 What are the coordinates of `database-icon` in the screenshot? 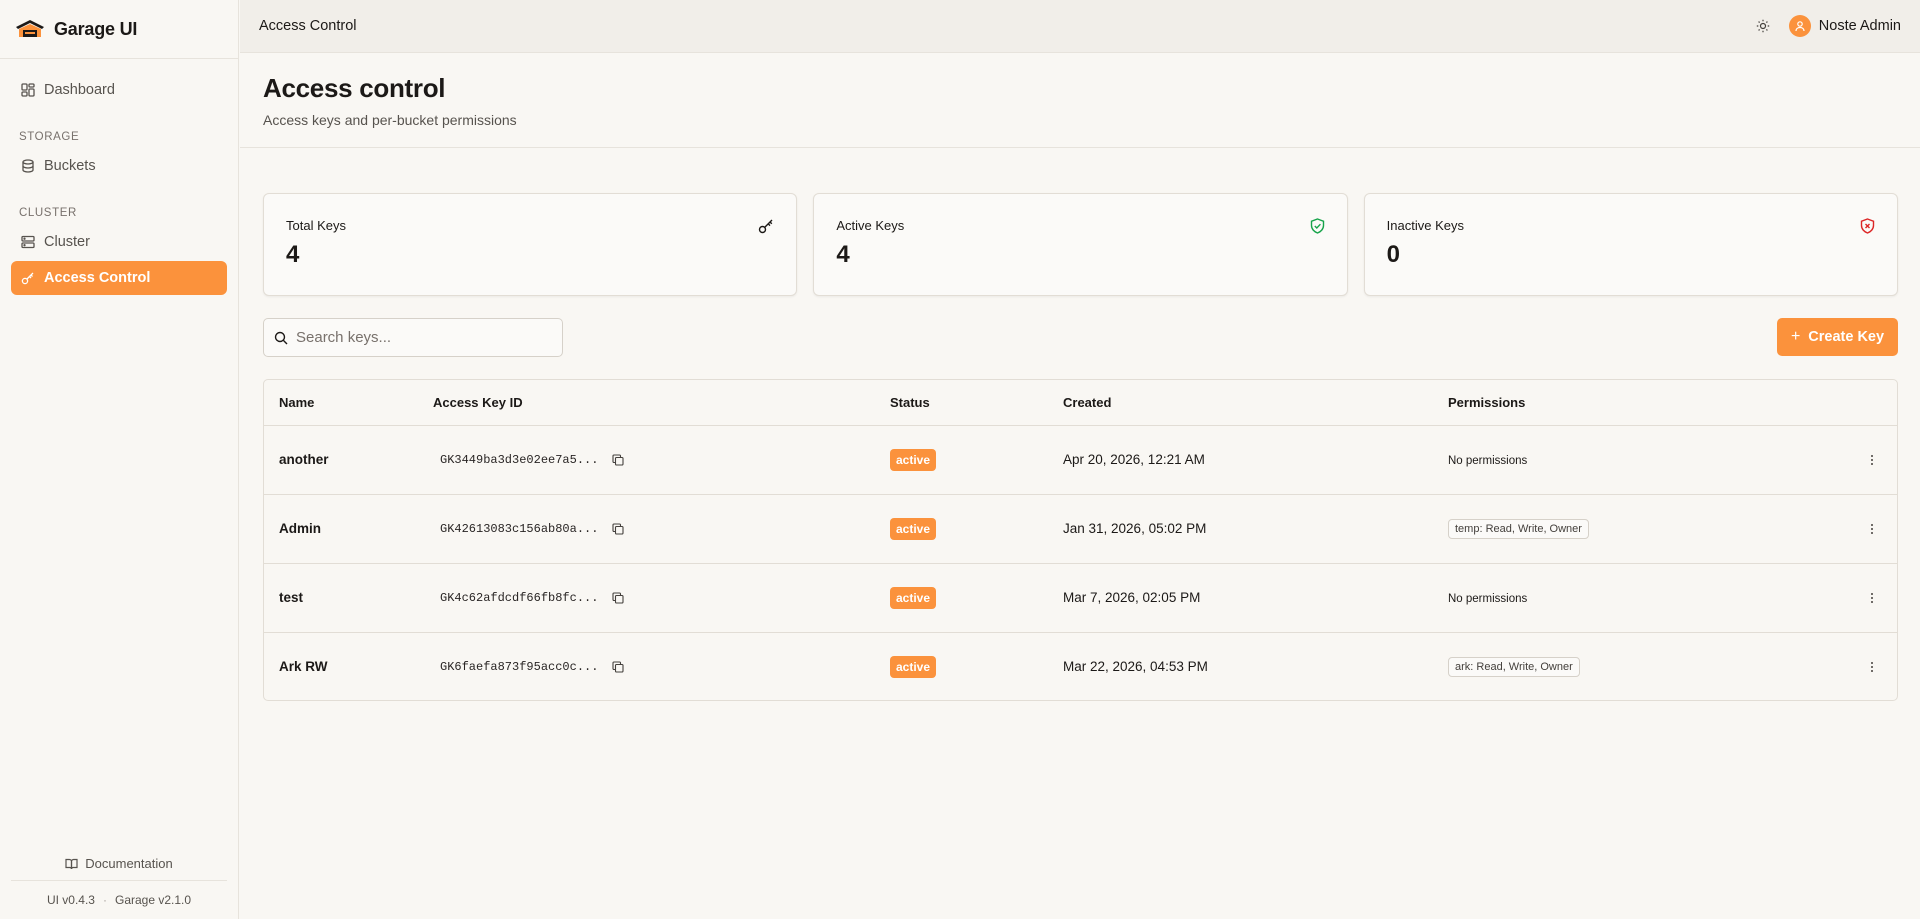 It's located at (28, 166).